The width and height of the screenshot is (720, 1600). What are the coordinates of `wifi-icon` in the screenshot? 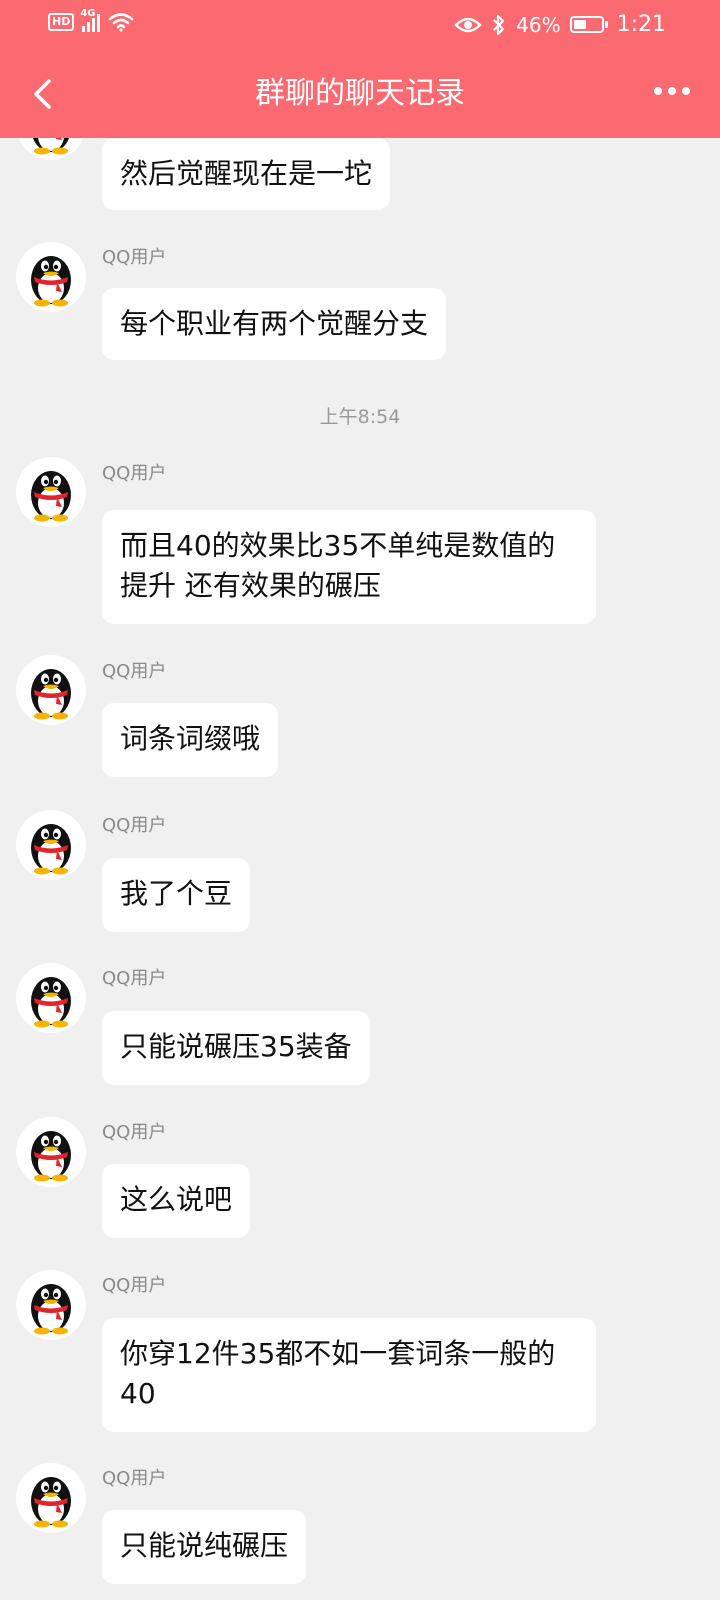 It's located at (121, 22).